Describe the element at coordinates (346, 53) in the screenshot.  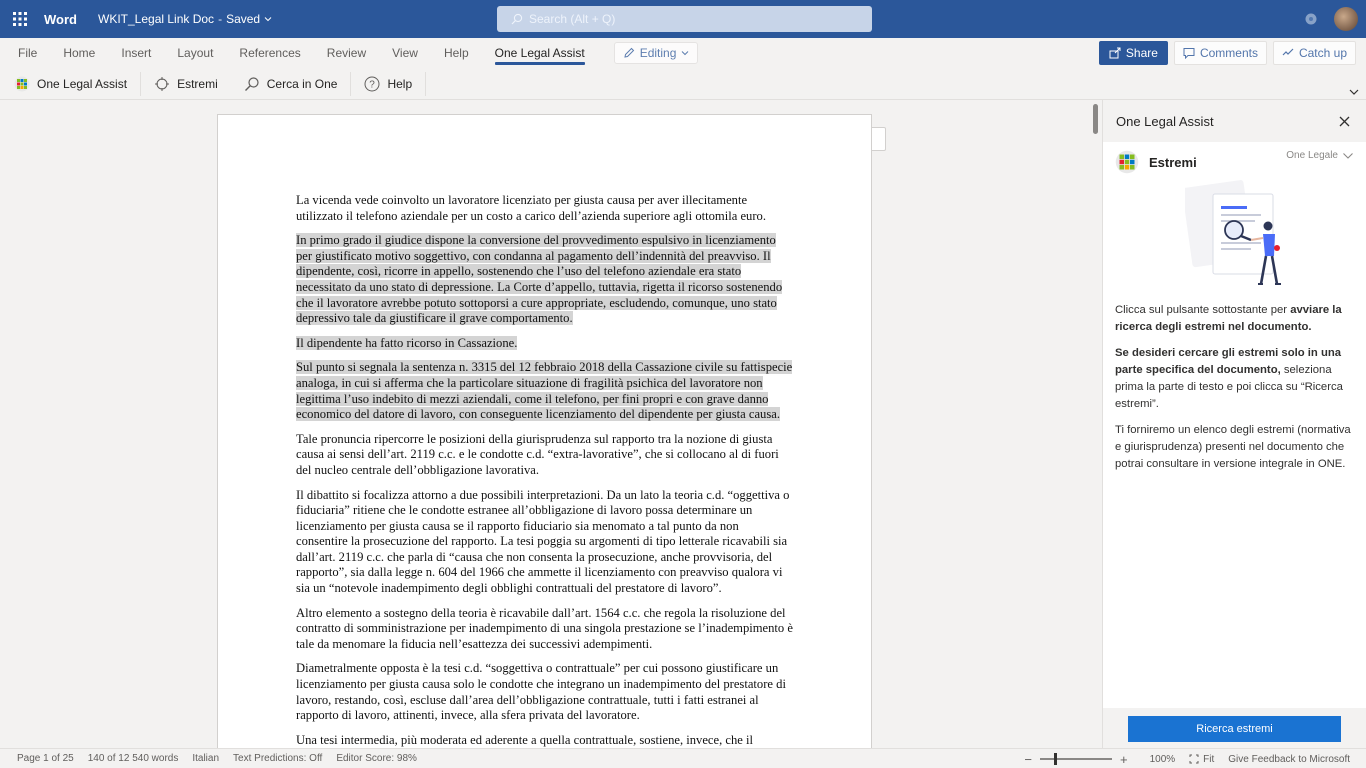
I see `tab-review: Review` at that location.